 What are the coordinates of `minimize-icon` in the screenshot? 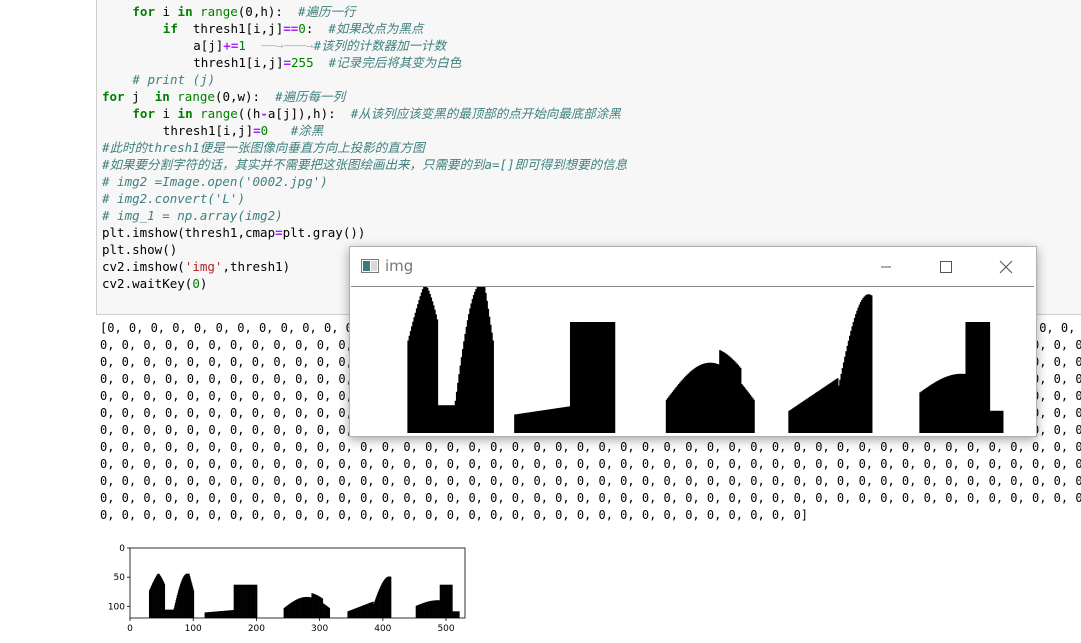 It's located at (886, 267).